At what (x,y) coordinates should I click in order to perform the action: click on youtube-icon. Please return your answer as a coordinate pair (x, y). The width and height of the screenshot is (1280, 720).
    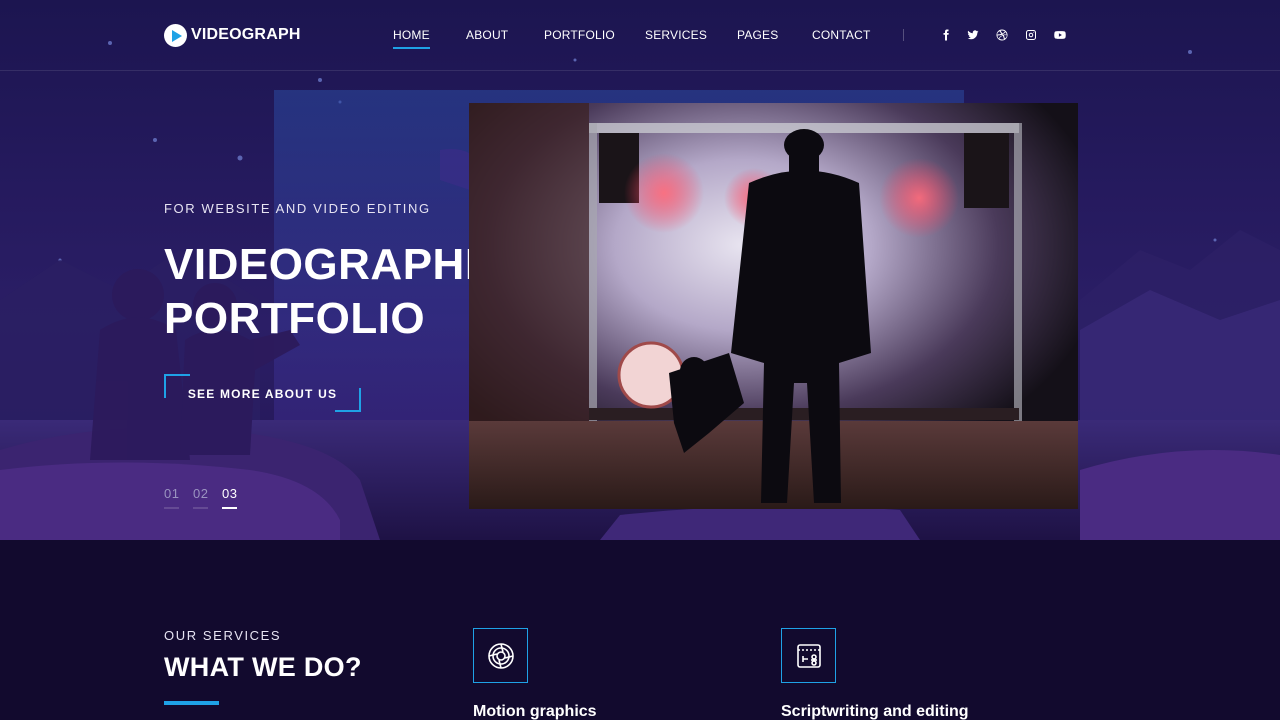
    Looking at the image, I should click on (1060, 35).